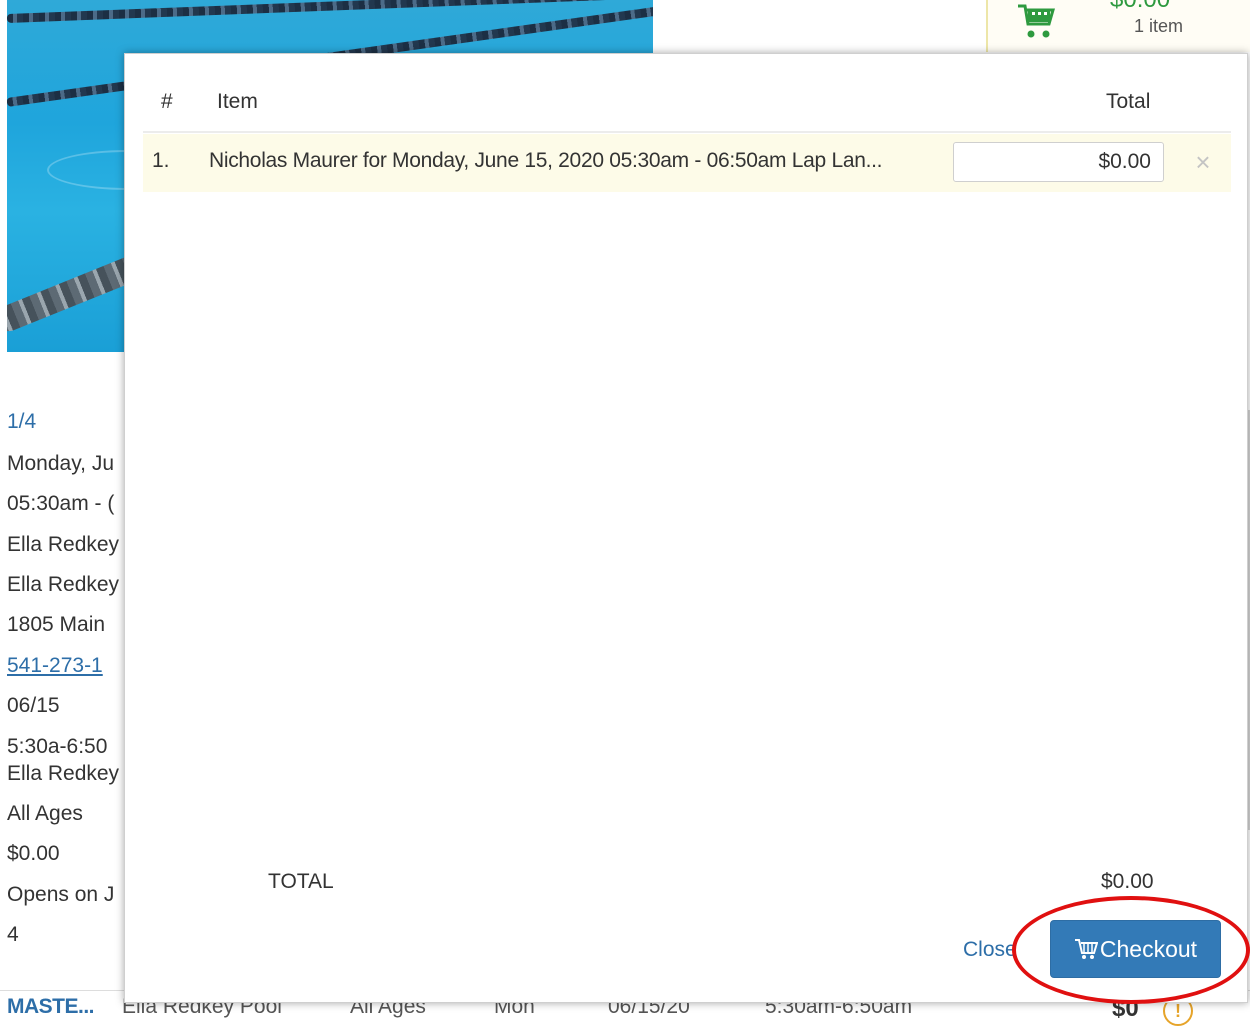  I want to click on session-date: Monday, Ju, so click(60, 463).